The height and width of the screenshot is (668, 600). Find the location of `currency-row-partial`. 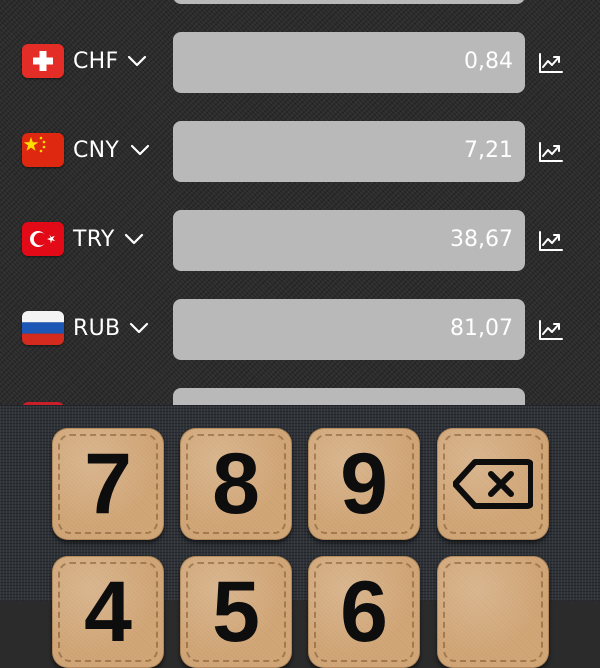

currency-row-partial is located at coordinates (300, 396).